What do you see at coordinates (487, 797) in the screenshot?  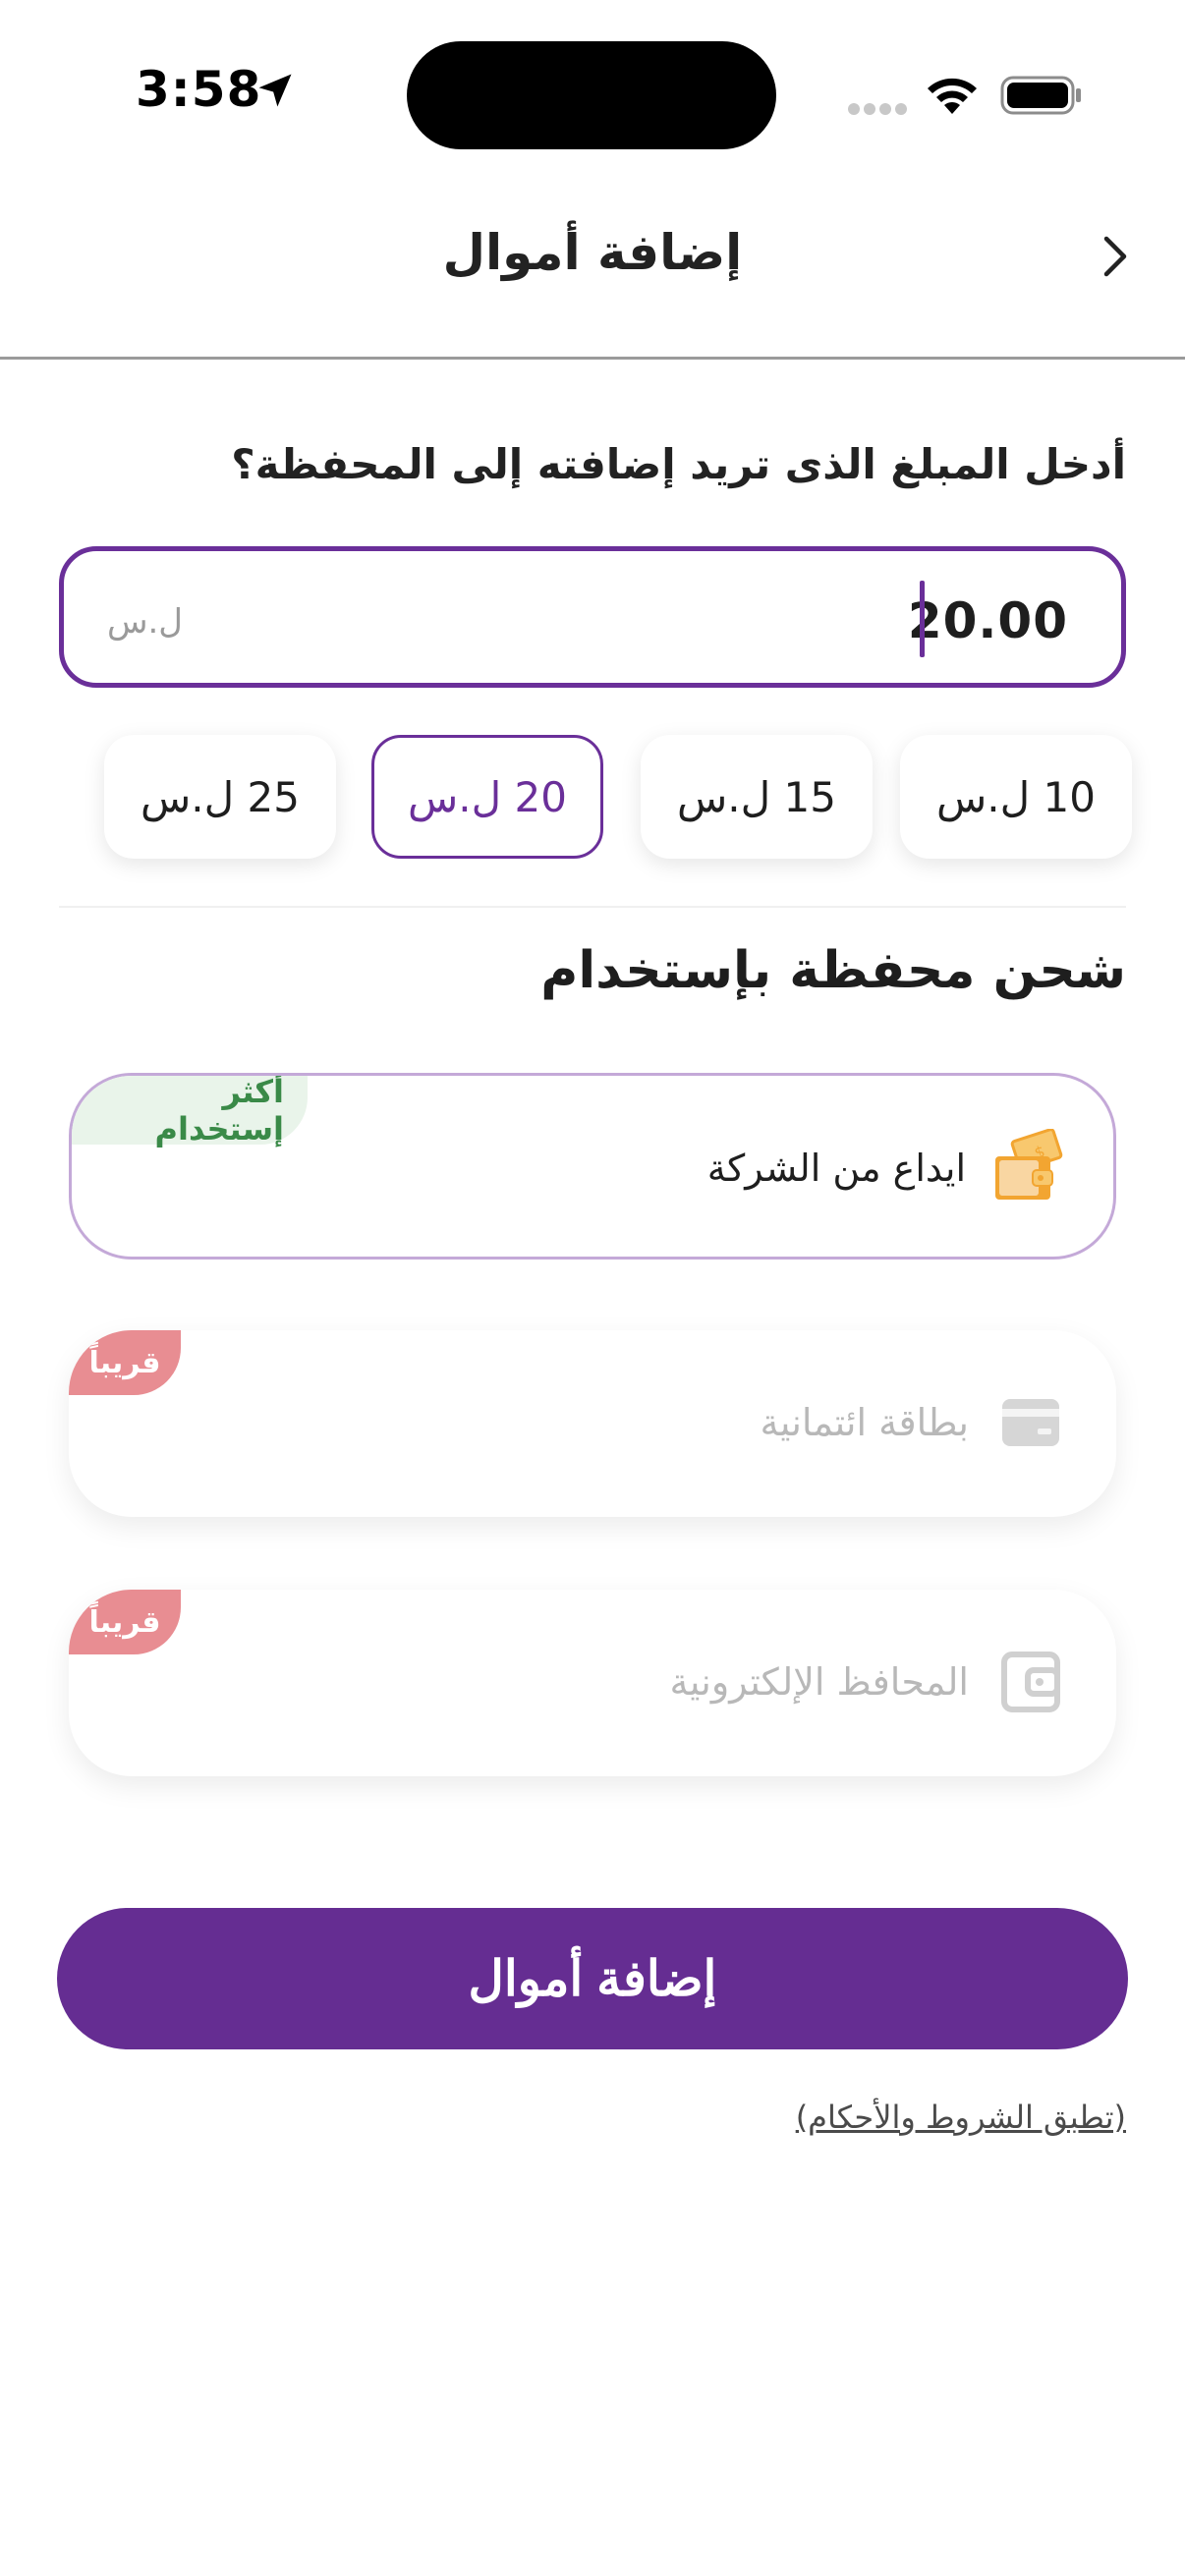 I see `quick-amount-20: 20 ل.س` at bounding box center [487, 797].